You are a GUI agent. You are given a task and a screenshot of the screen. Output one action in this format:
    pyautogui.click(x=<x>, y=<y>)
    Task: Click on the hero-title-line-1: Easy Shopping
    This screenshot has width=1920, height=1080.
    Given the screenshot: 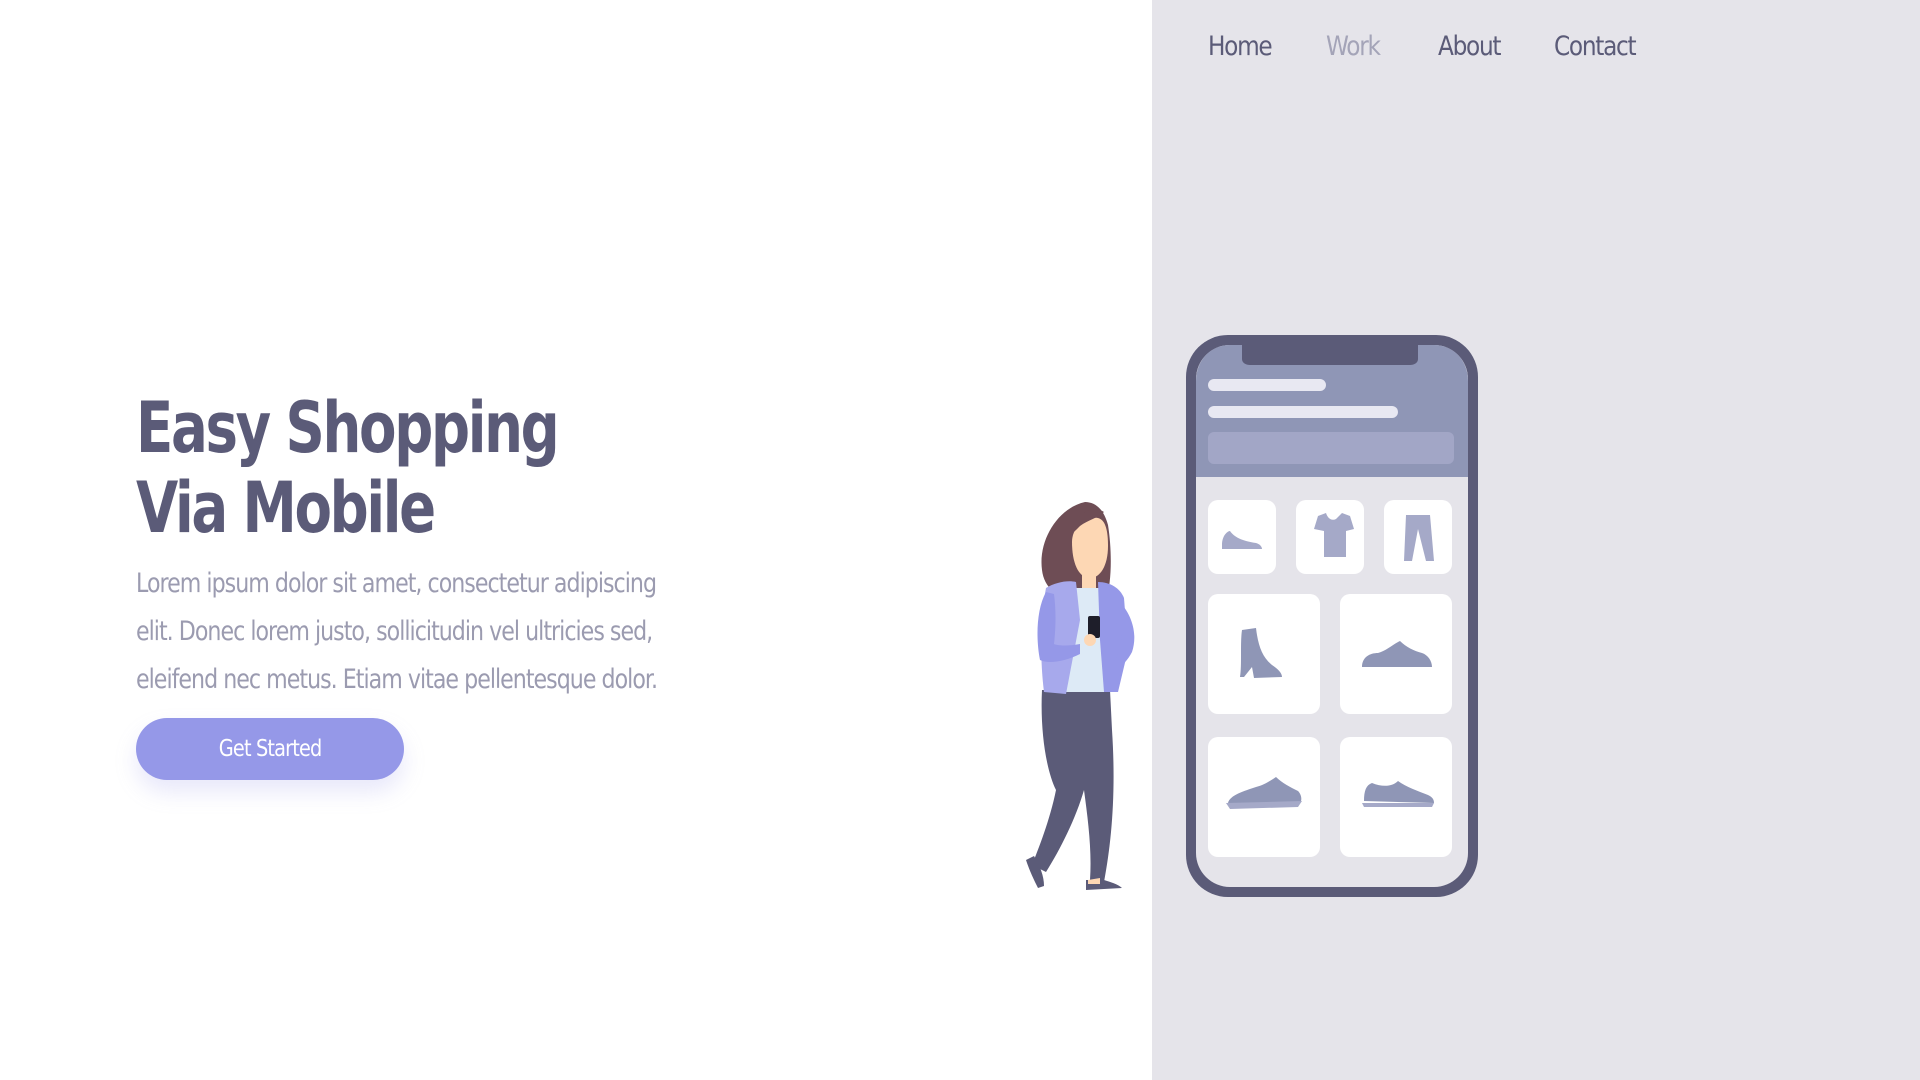 What is the action you would take?
    pyautogui.click(x=348, y=428)
    